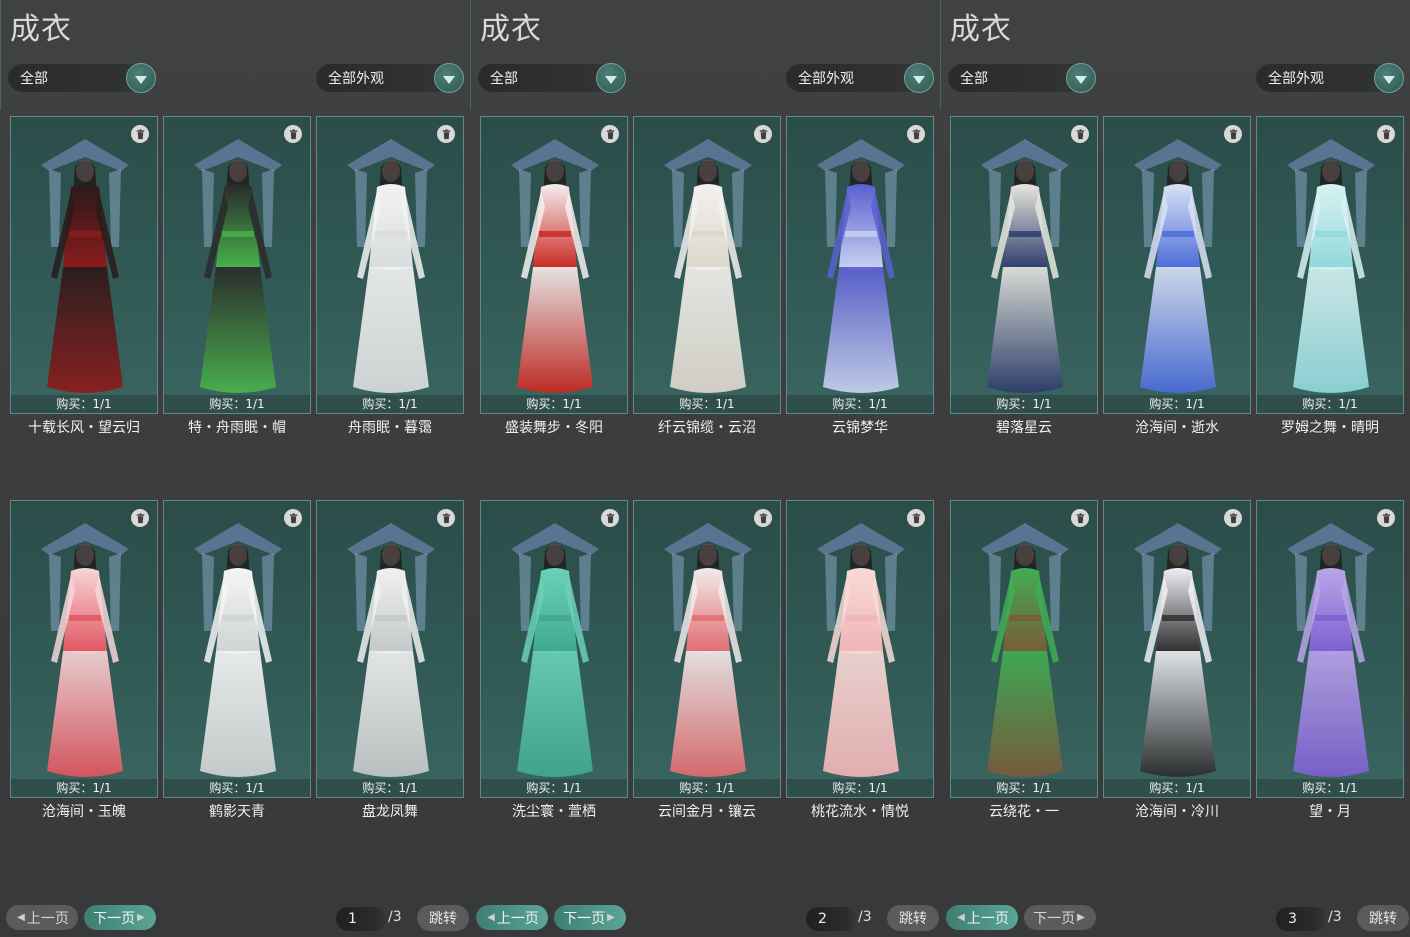 The image size is (1410, 937). I want to click on page-number-input: 3, so click(1301, 919).